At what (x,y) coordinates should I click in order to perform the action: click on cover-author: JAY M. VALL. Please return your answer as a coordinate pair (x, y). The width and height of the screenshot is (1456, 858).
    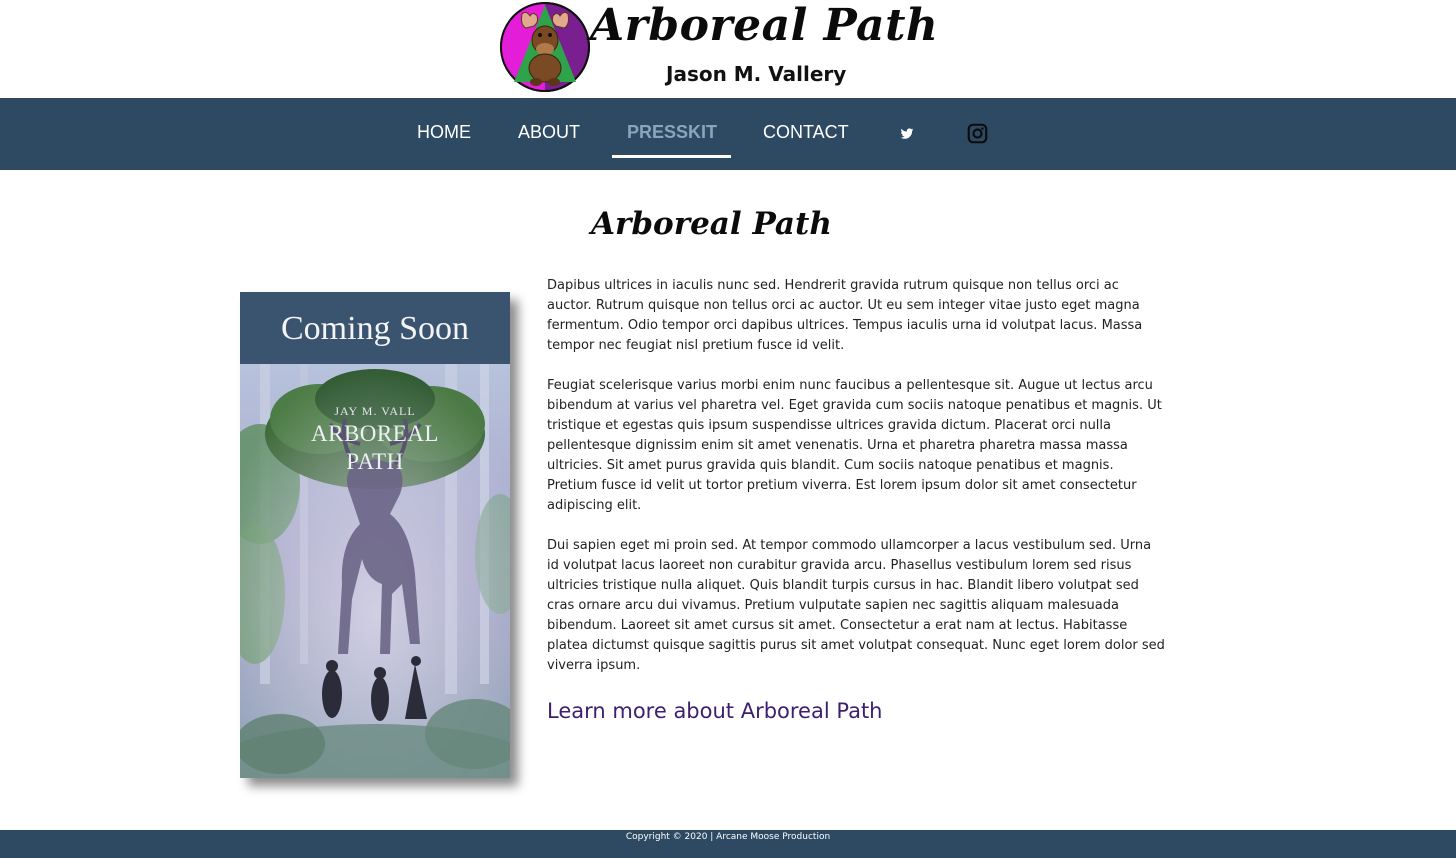
    Looking at the image, I should click on (375, 411).